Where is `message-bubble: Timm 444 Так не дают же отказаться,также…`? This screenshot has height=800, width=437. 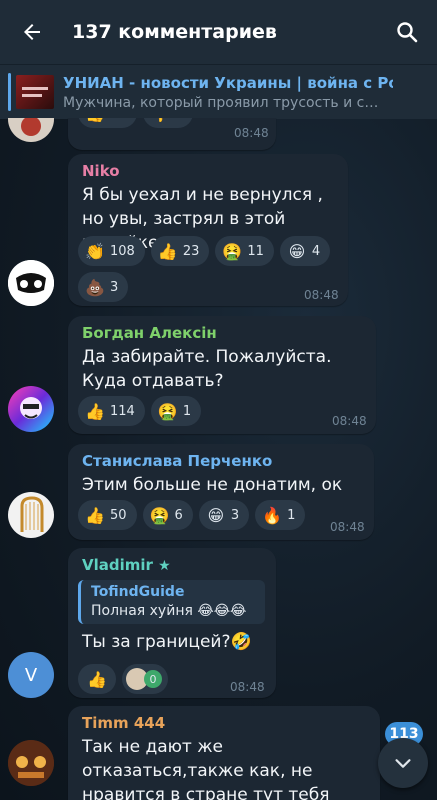 message-bubble: Timm 444 Так не дают же отказаться,также… is located at coordinates (224, 753).